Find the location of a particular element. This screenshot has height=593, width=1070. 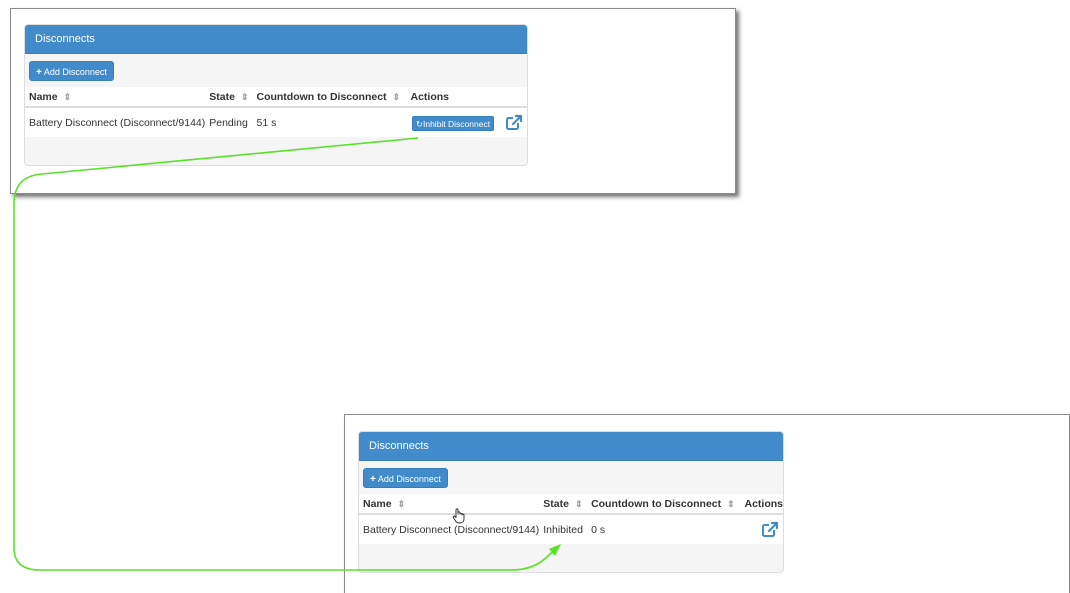

refresh-icon: ↻ is located at coordinates (419, 123).